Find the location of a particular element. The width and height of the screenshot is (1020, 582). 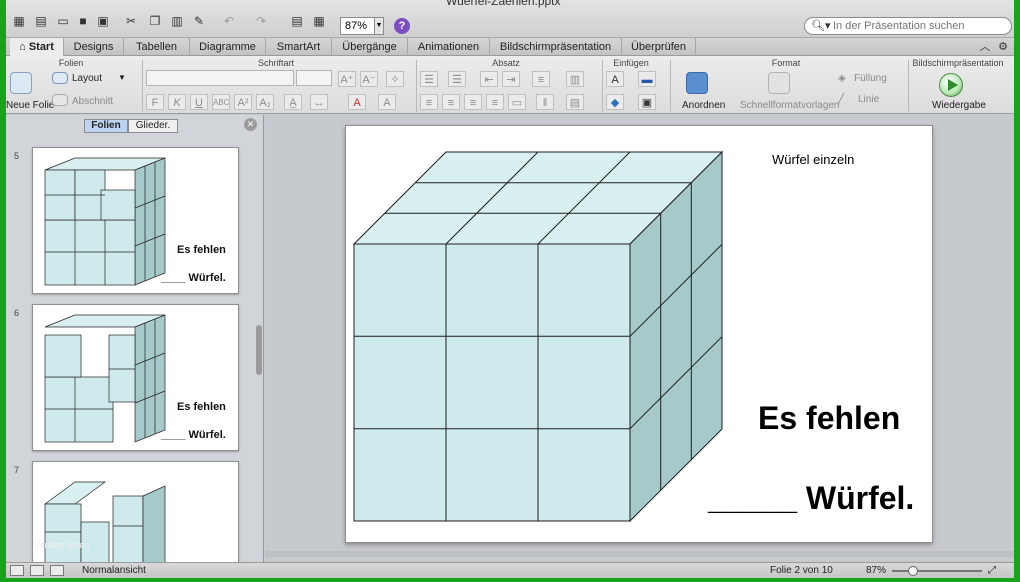

paste-icon: ▥ is located at coordinates (177, 21).